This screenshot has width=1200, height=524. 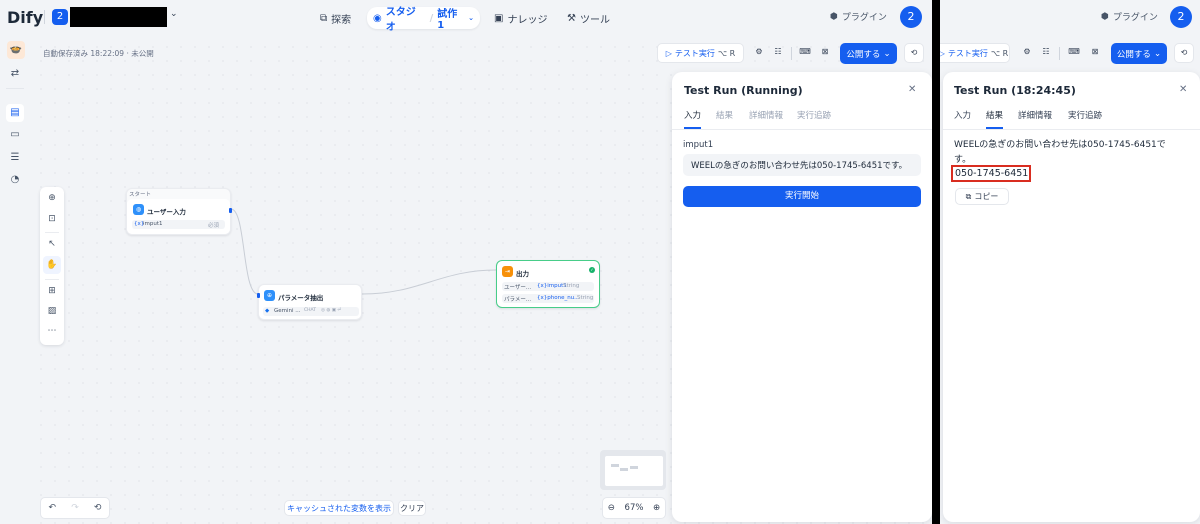 I want to click on result-text-line1: WEELの急ぎのお問い合わせ先は050-1745-6451で, so click(x=1060, y=145).